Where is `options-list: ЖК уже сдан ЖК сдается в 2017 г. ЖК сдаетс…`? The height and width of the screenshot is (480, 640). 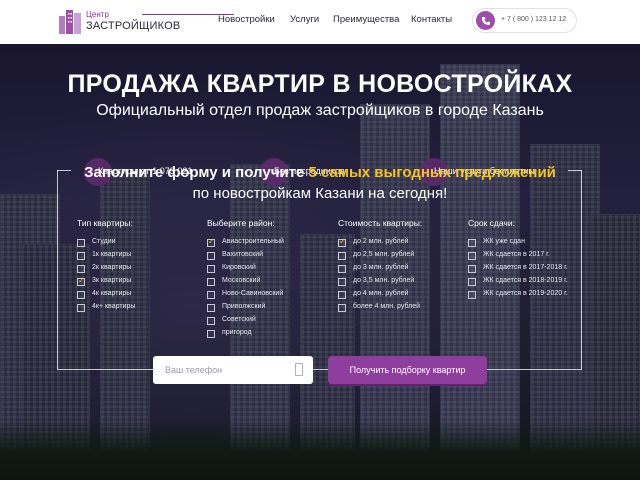
options-list: ЖК уже сдан ЖК сдается в 2017 г. ЖК сдаетс… is located at coordinates (518, 269).